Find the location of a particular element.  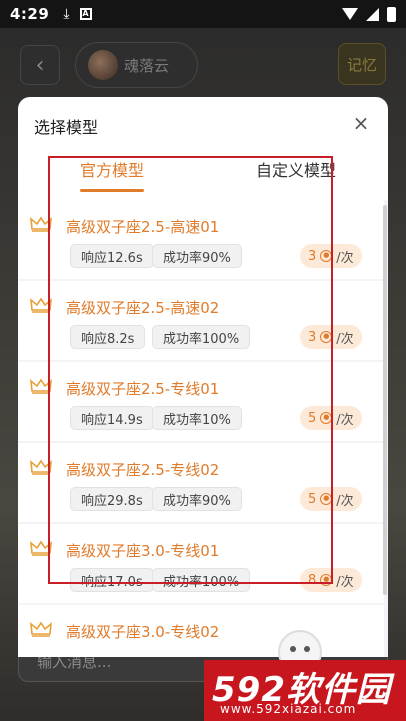

chevron-left-icon: ‹ is located at coordinates (40, 65).